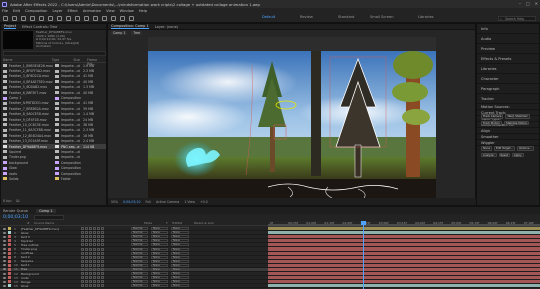 The image size is (540, 289). I want to click on current-time: 0;00;03;10, so click(131, 202).